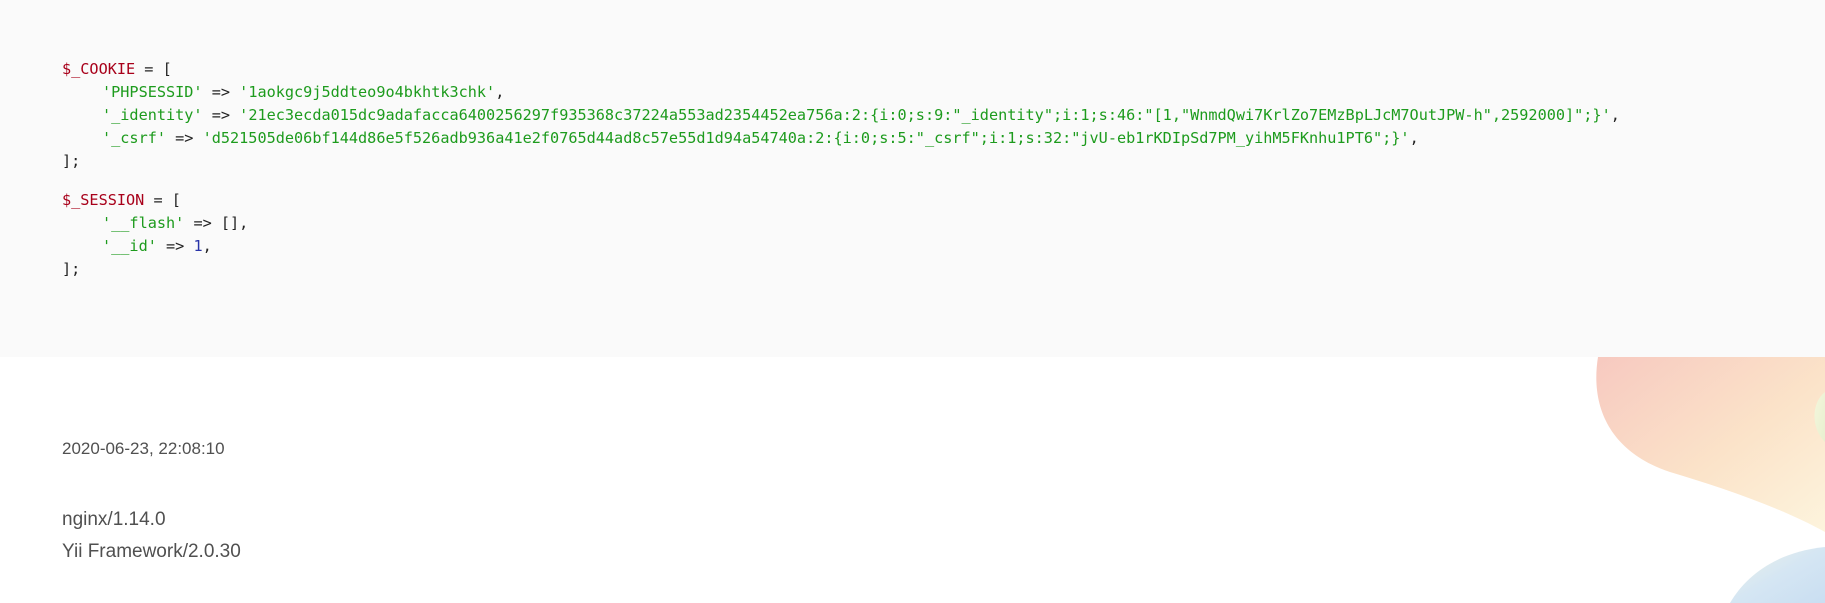 This screenshot has width=1825, height=603. Describe the element at coordinates (143, 223) in the screenshot. I see `session-key: '__flash'` at that location.